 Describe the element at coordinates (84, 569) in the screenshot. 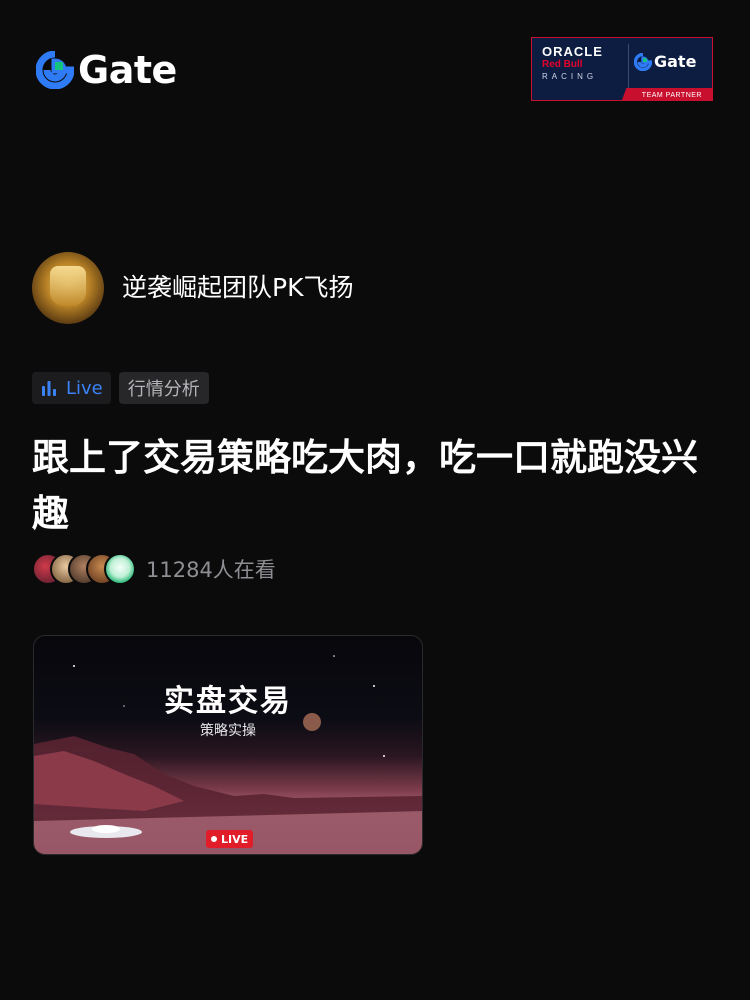

I see `viewer-avatars` at that location.